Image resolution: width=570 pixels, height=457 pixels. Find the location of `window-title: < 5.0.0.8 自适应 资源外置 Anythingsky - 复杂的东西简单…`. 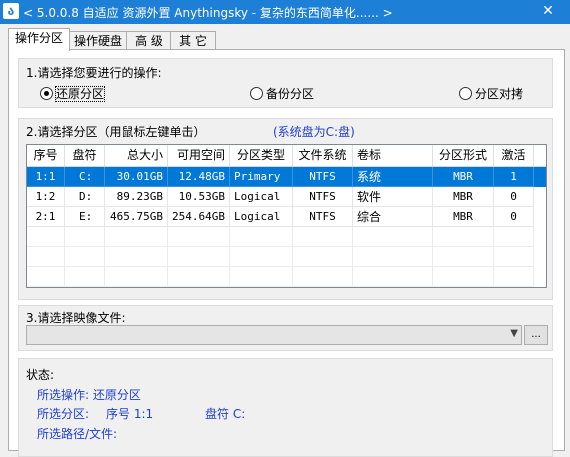

window-title: < 5.0.0.8 自适应 资源外置 Anythingsky - 复杂的东西简单… is located at coordinates (208, 13).